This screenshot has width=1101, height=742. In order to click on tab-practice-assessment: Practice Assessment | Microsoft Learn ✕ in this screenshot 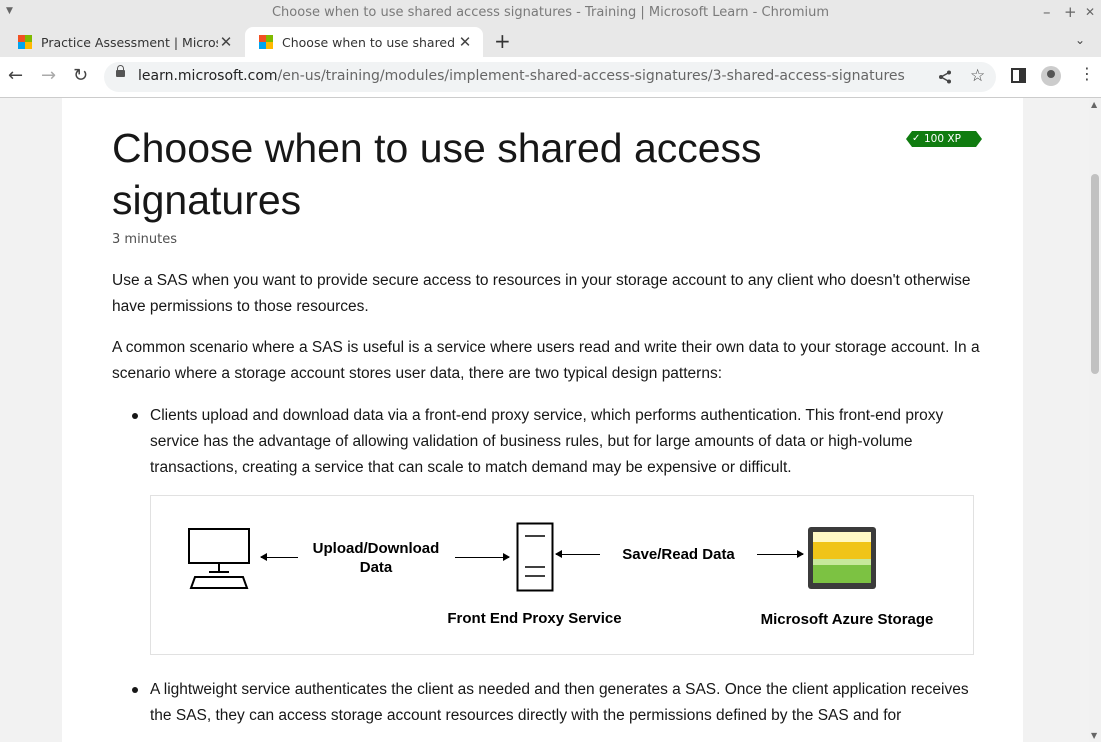, I will do `click(124, 42)`.